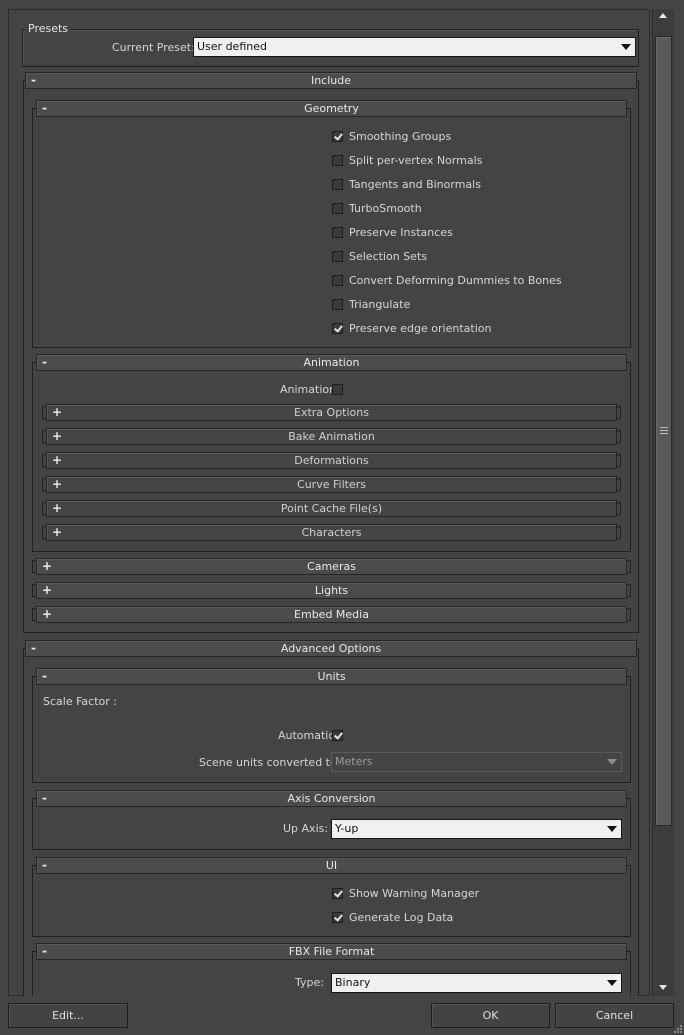 The width and height of the screenshot is (684, 1035). I want to click on rollout-geometry: - Geometry, so click(331, 108).